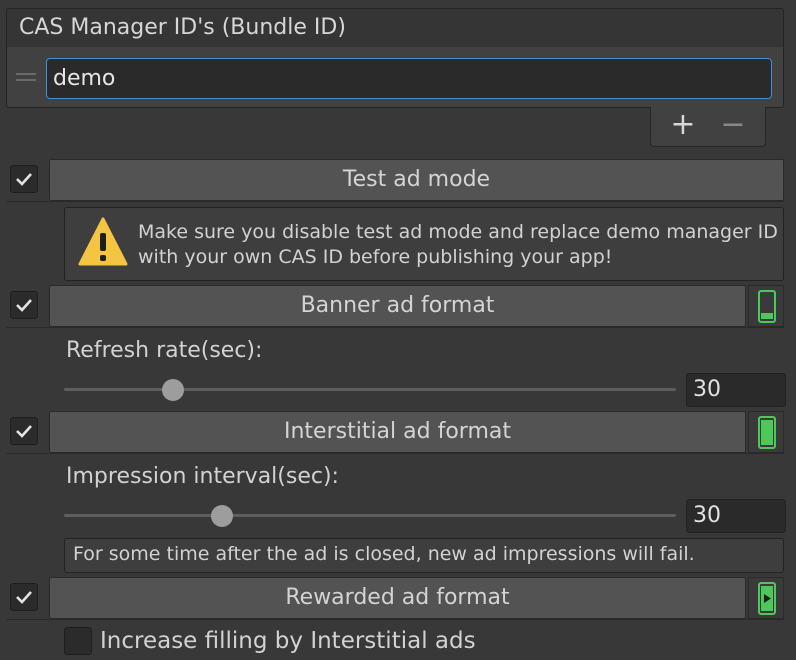  I want to click on increase-filling-checkbox, so click(78, 641).